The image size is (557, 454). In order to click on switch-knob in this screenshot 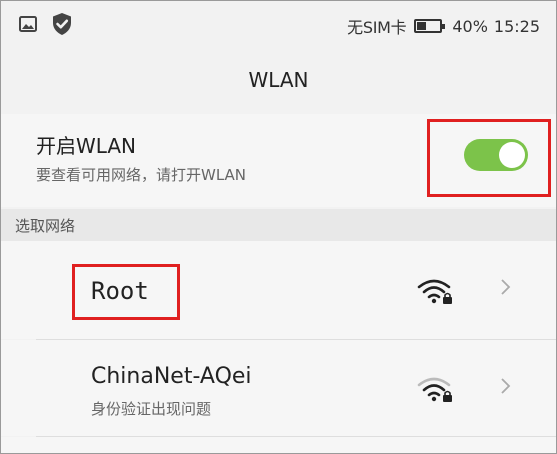, I will do `click(512, 155)`.